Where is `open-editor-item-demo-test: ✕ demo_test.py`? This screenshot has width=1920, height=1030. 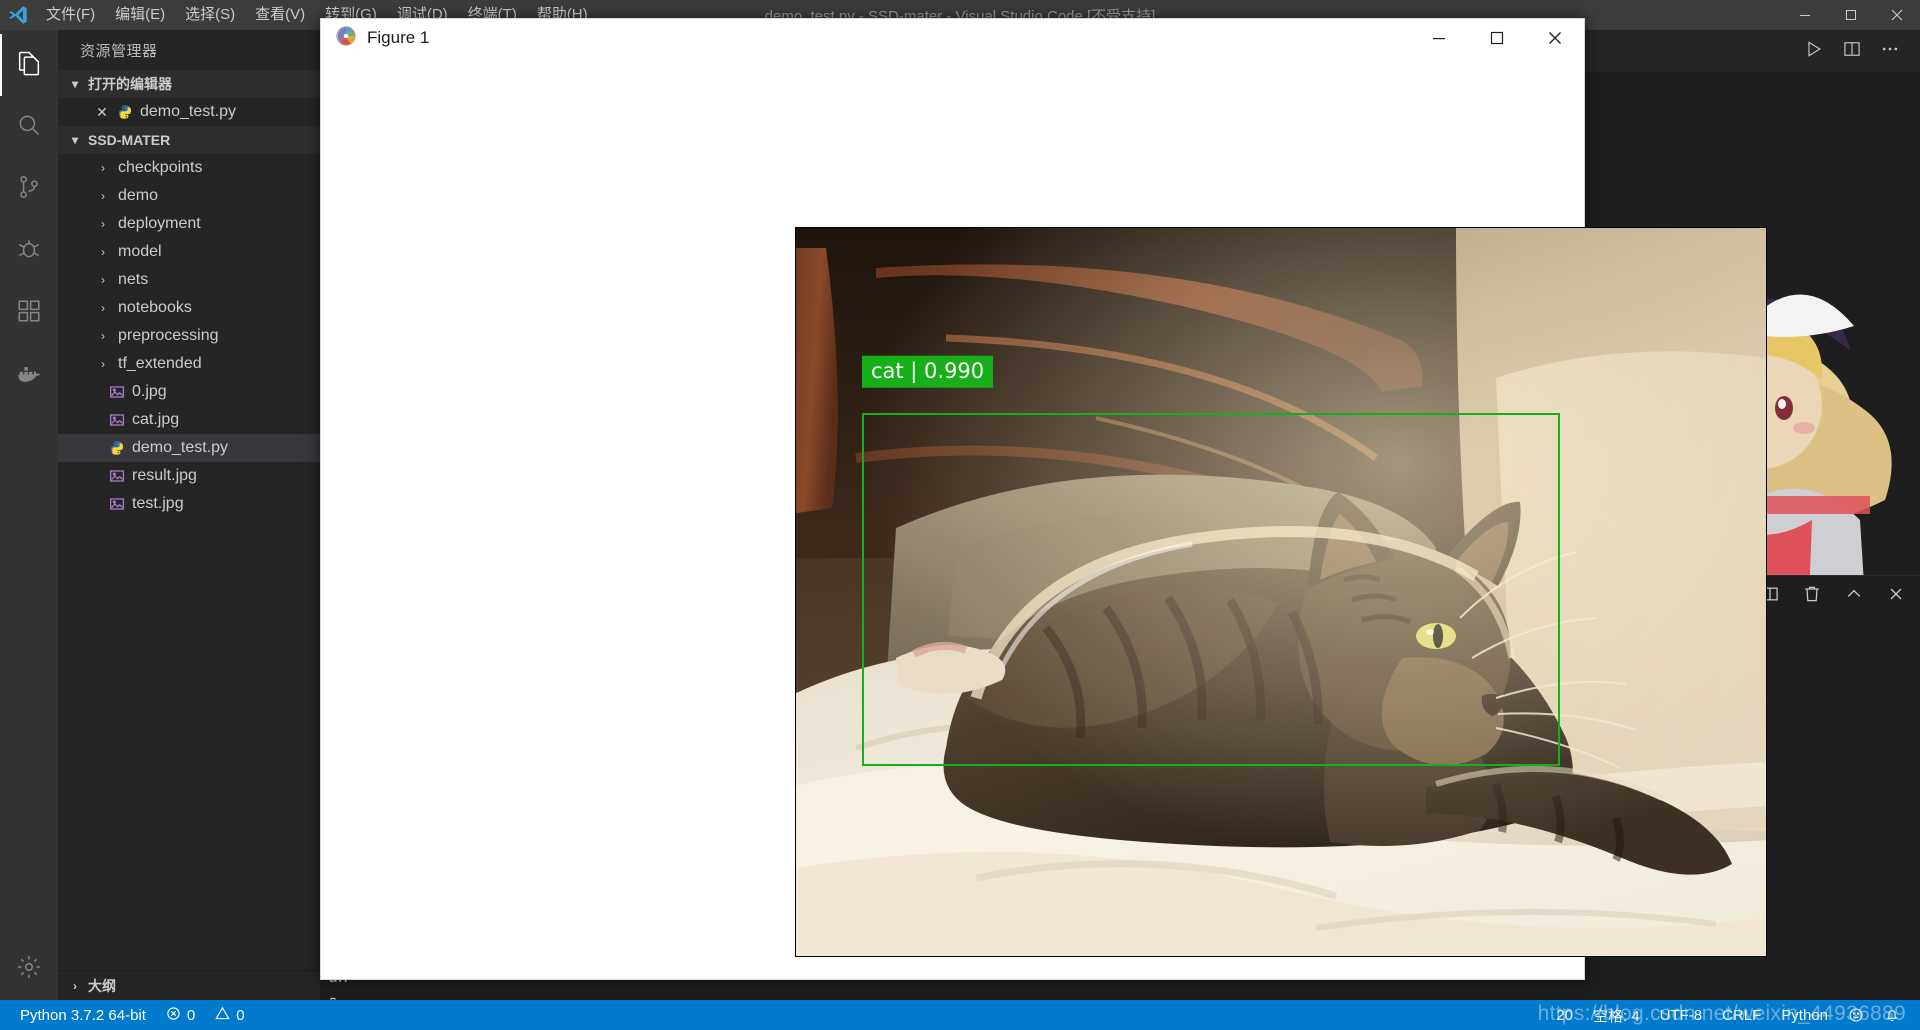
open-editor-item-demo-test: ✕ demo_test.py is located at coordinates (189, 112).